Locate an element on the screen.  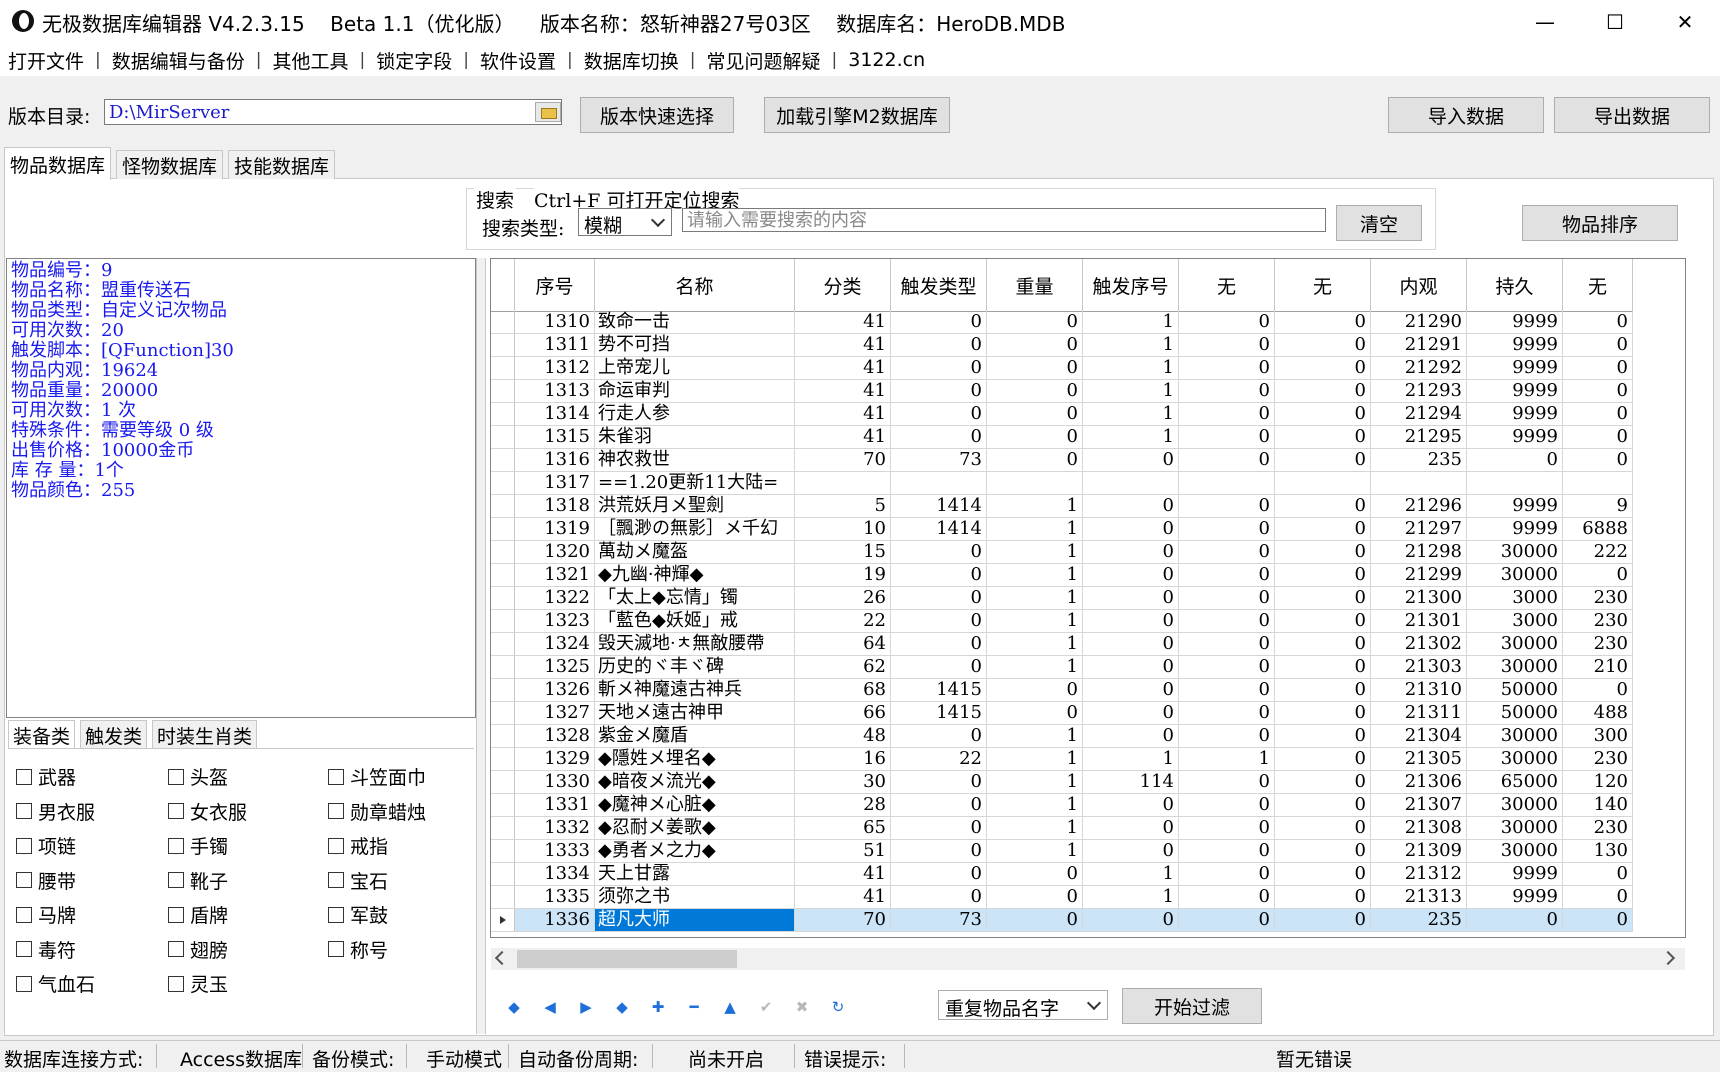
item-name-cell: 朱雀羽 is located at coordinates (695, 437).